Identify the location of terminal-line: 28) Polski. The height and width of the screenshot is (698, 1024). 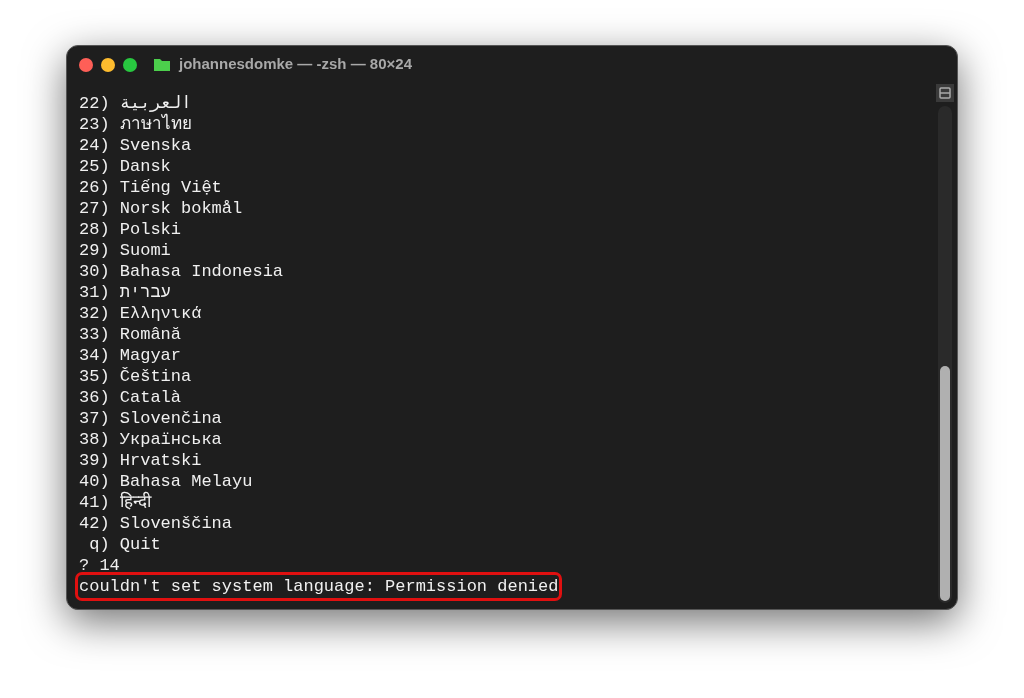
(130, 229).